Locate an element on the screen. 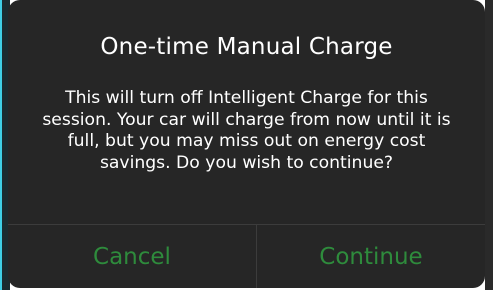  continue-button: Continue is located at coordinates (371, 256).